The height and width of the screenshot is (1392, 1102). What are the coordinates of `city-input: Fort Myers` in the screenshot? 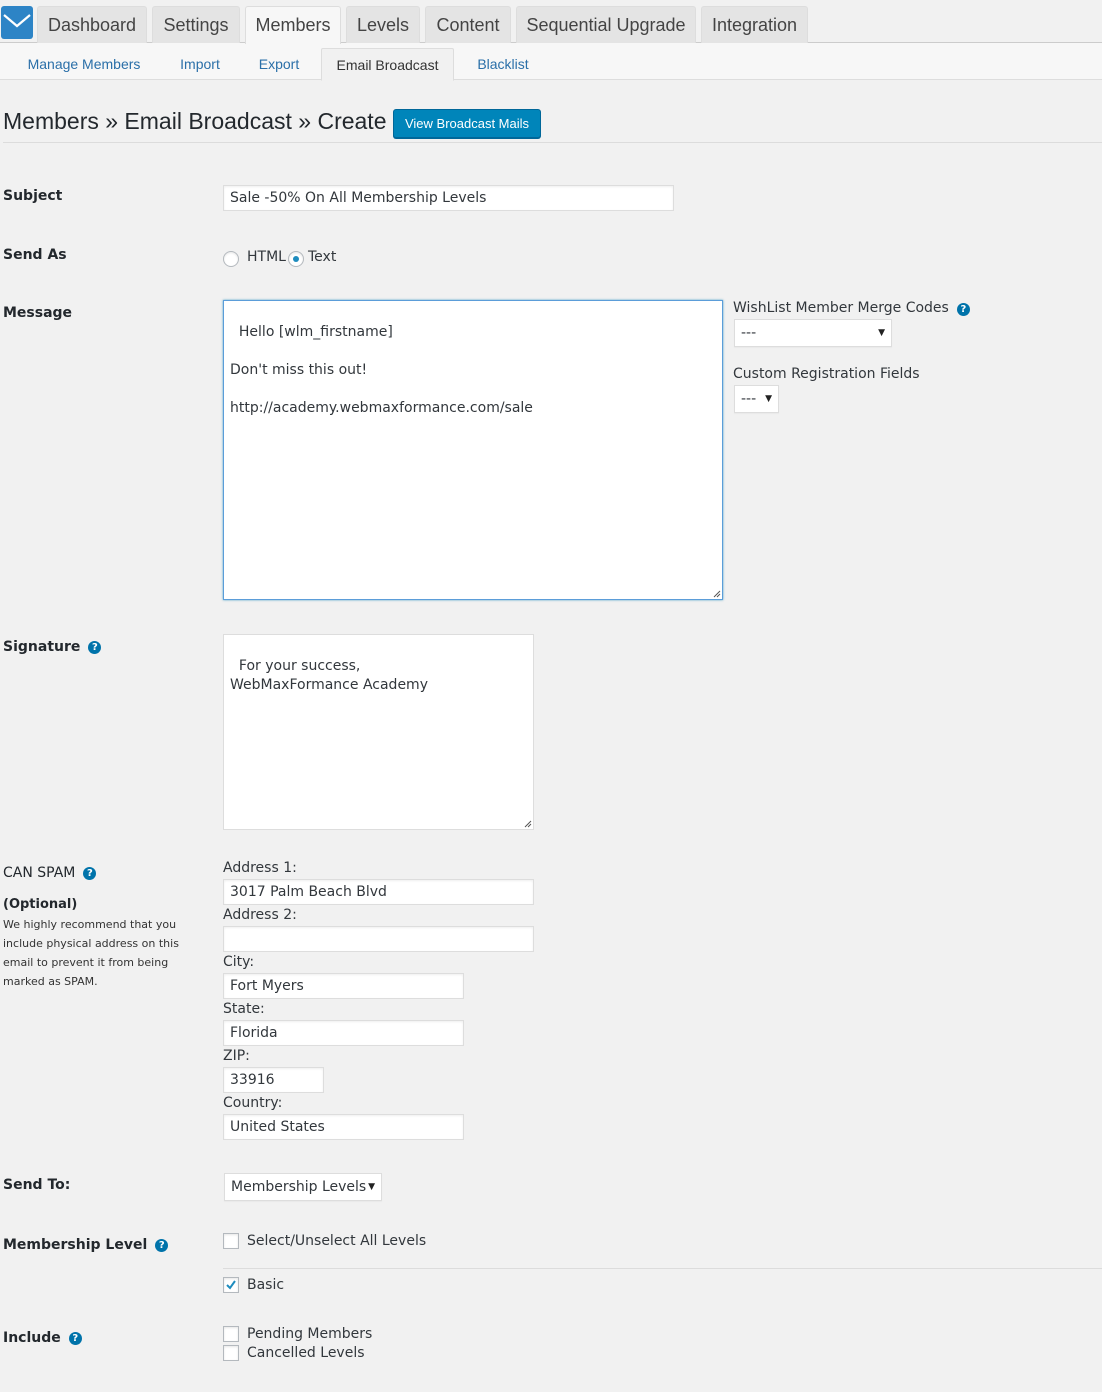 It's located at (343, 986).